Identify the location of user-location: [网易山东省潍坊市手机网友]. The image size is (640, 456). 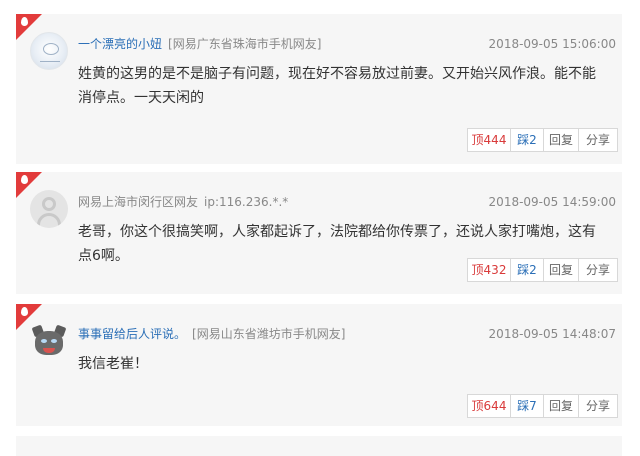
(269, 334).